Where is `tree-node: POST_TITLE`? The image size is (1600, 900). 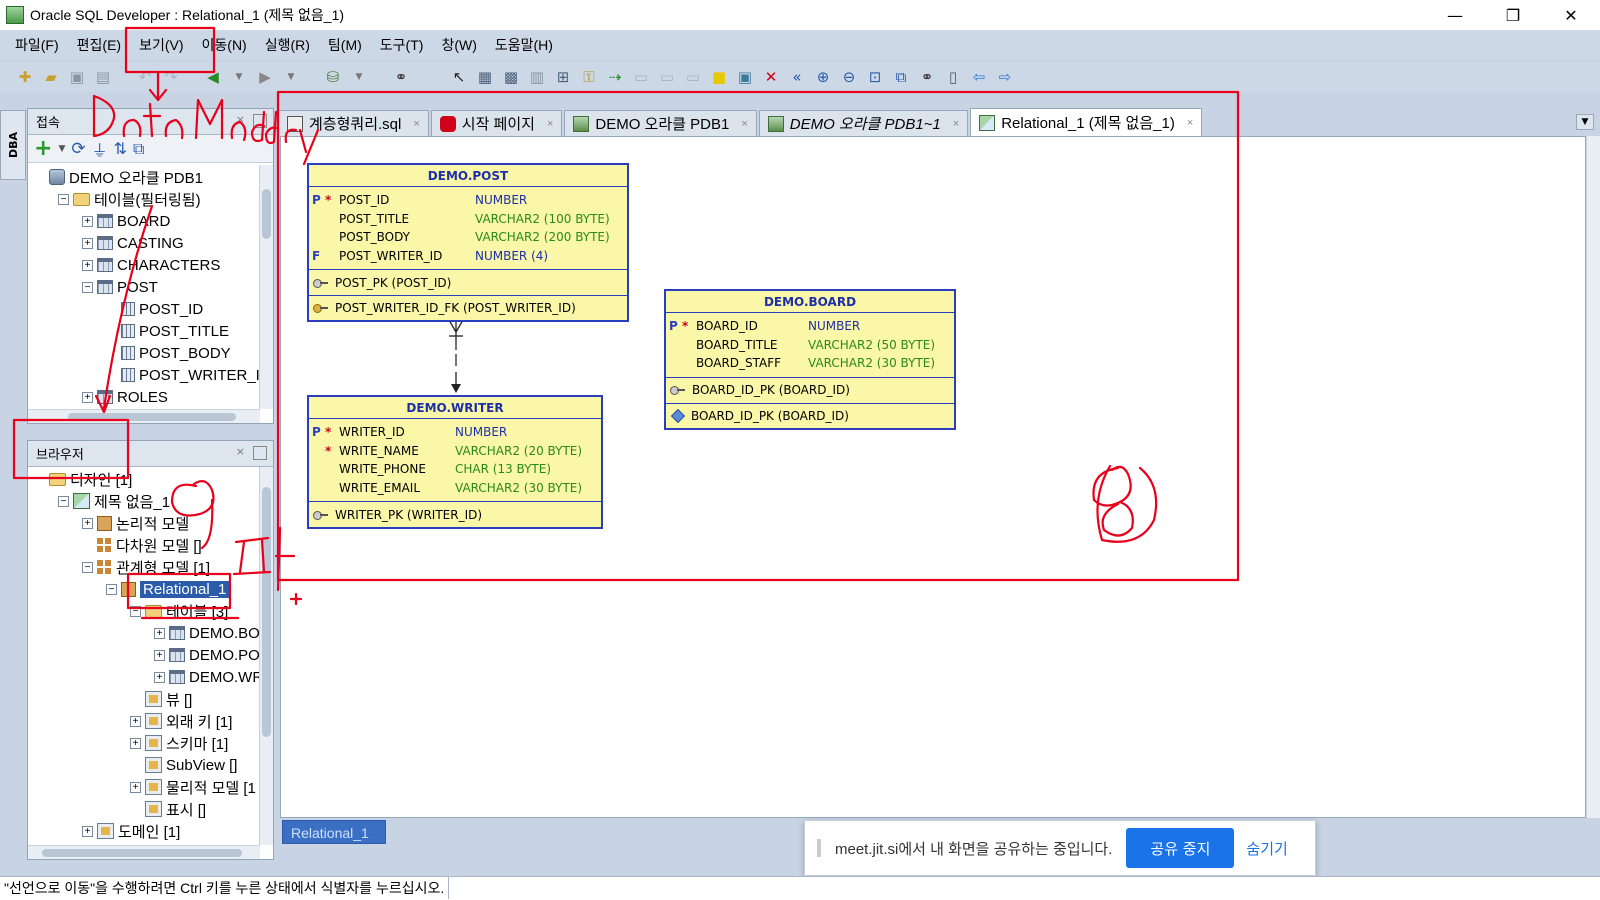
tree-node: POST_TITLE is located at coordinates (144, 331).